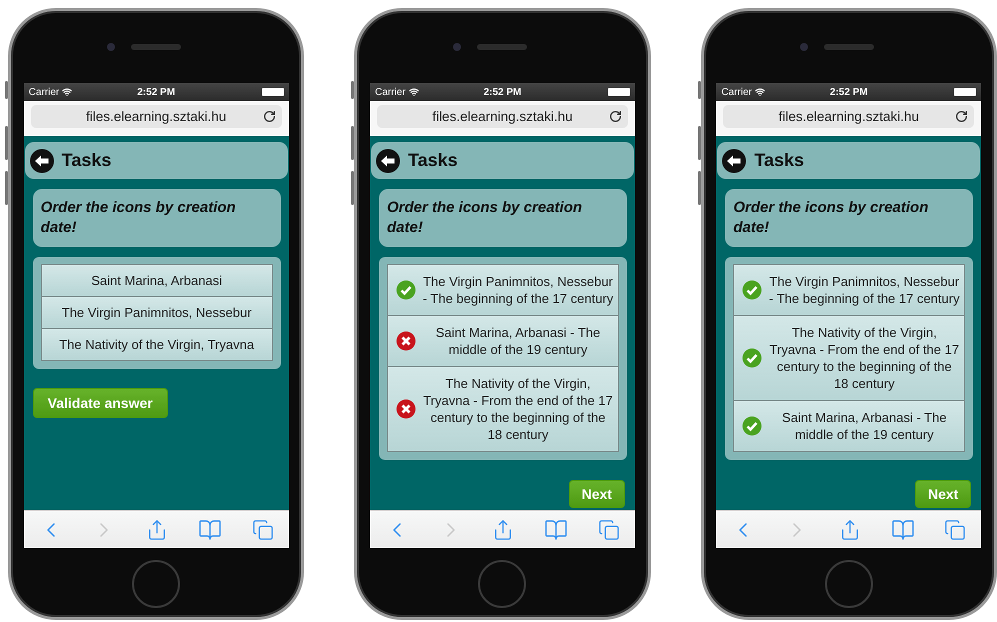  I want to click on answer-item: The Nativity of the Virgin, Tryavna, so click(156, 344).